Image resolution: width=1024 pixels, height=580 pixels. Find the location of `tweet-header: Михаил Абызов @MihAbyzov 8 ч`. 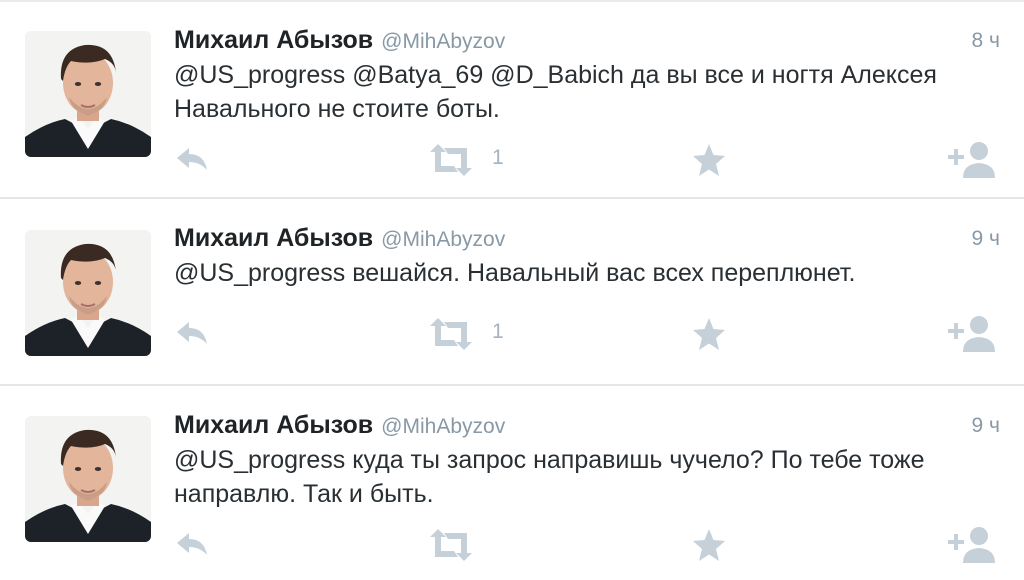

tweet-header: Михаил Абызов @MihAbyzov 8 ч is located at coordinates (587, 44).